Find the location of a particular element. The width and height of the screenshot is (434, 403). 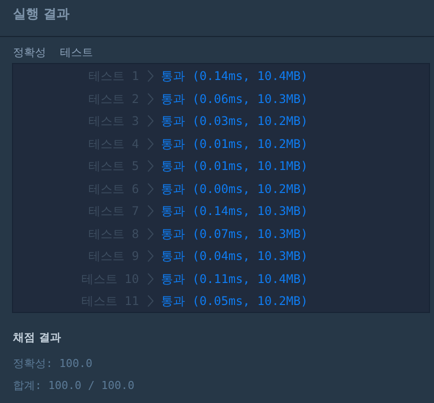

tab: 정확성 is located at coordinates (29, 52).